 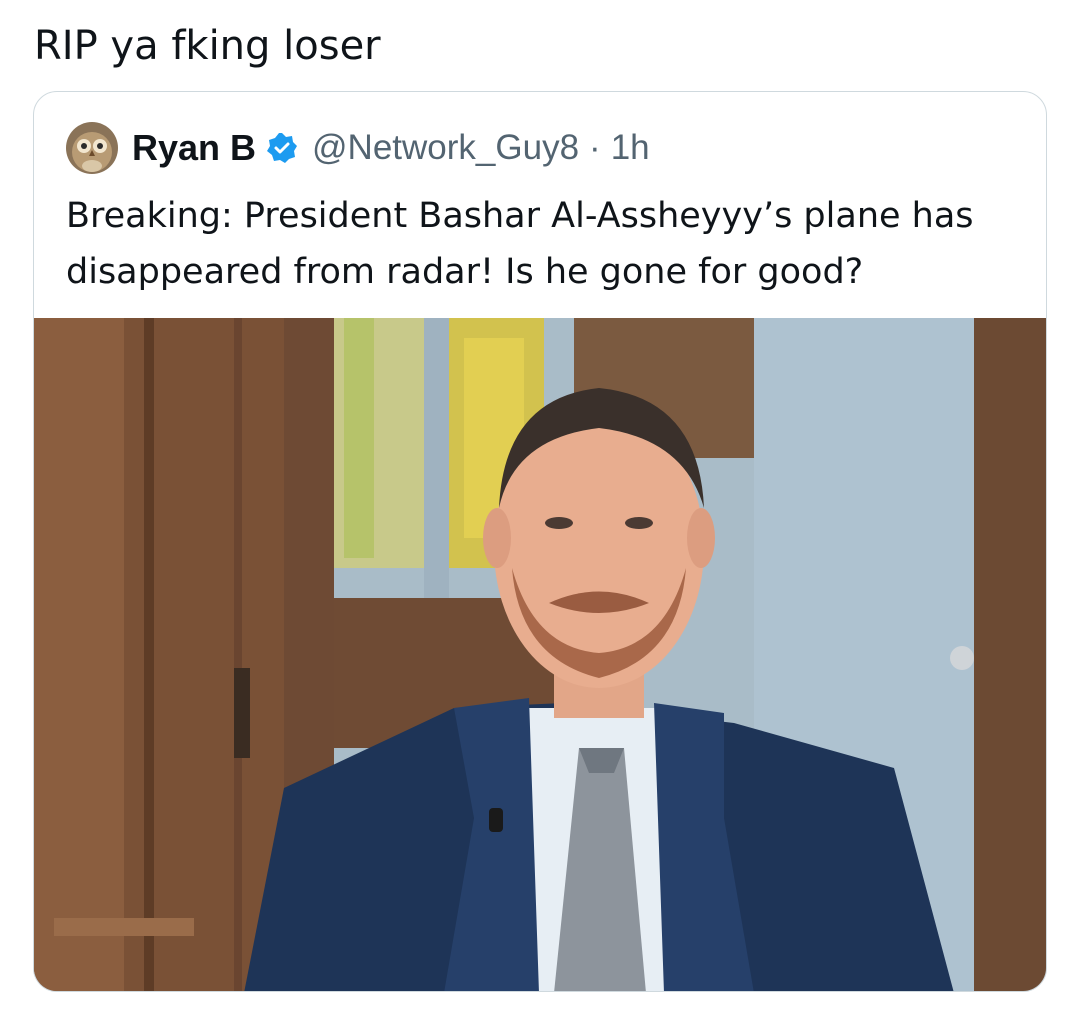 What do you see at coordinates (207, 46) in the screenshot?
I see `post-text: RIP ya fking loser` at bounding box center [207, 46].